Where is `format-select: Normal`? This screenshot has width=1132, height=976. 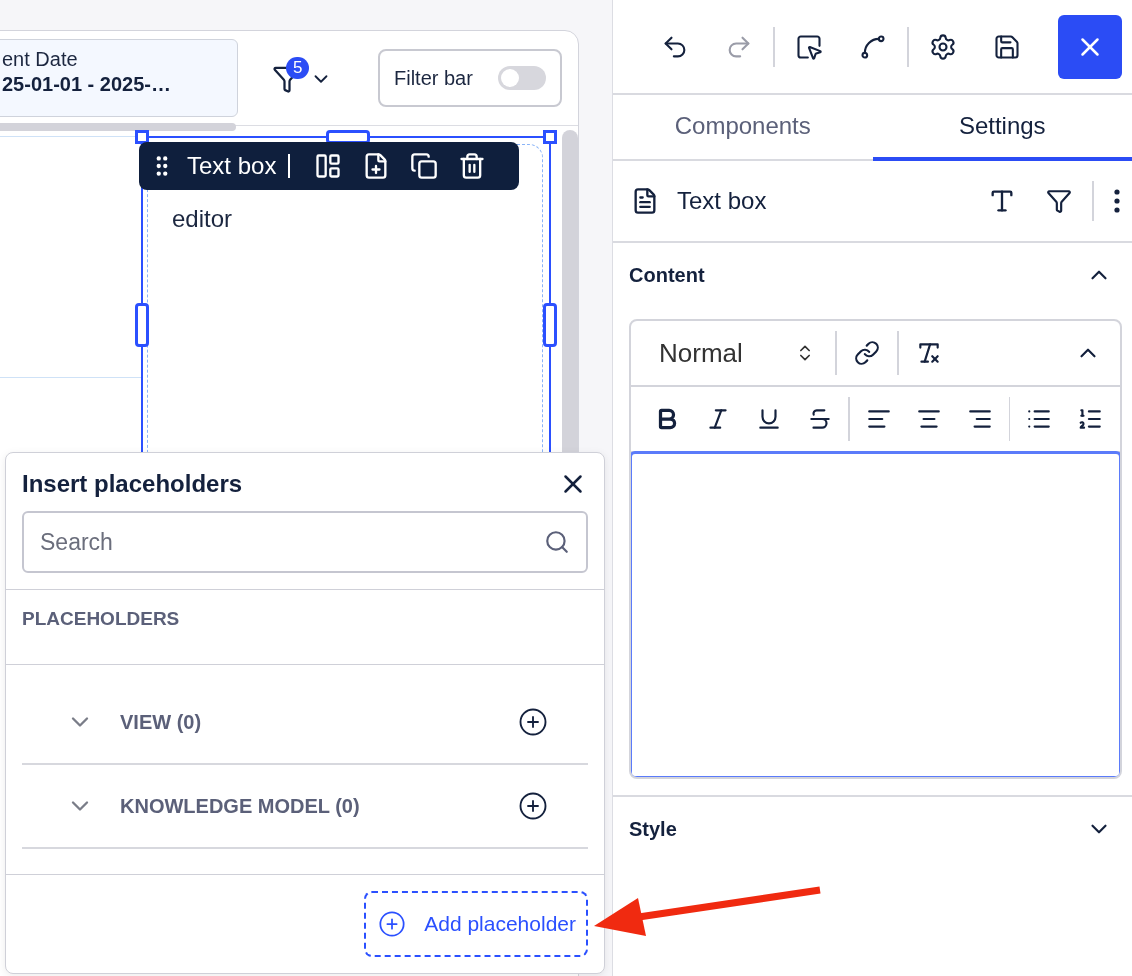 format-select: Normal is located at coordinates (737, 353).